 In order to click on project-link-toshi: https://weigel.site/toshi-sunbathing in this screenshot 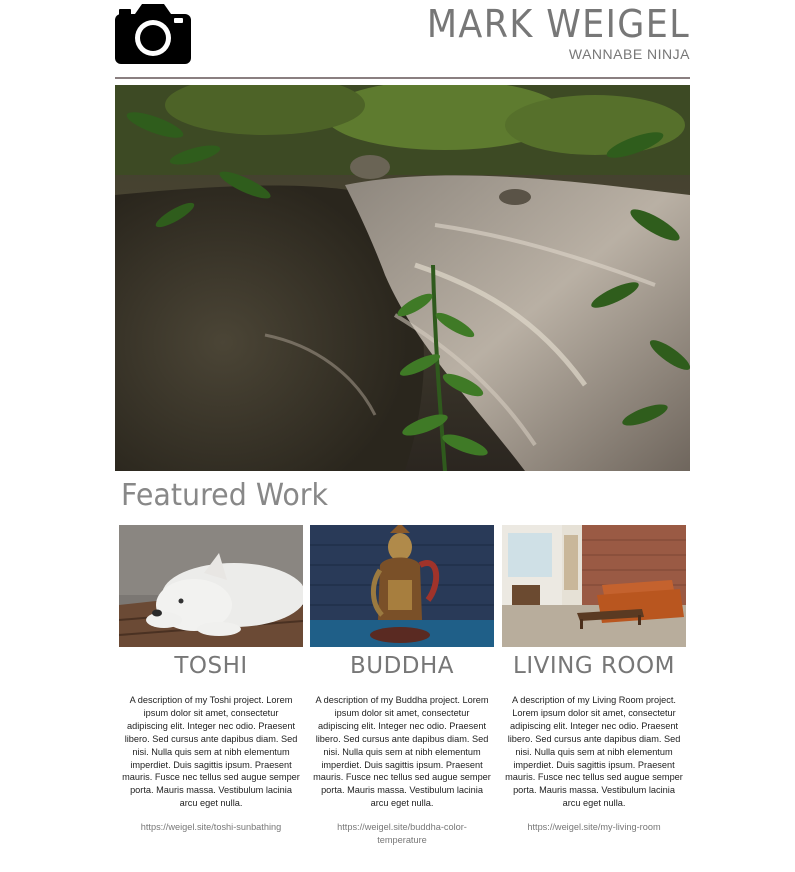, I will do `click(211, 827)`.